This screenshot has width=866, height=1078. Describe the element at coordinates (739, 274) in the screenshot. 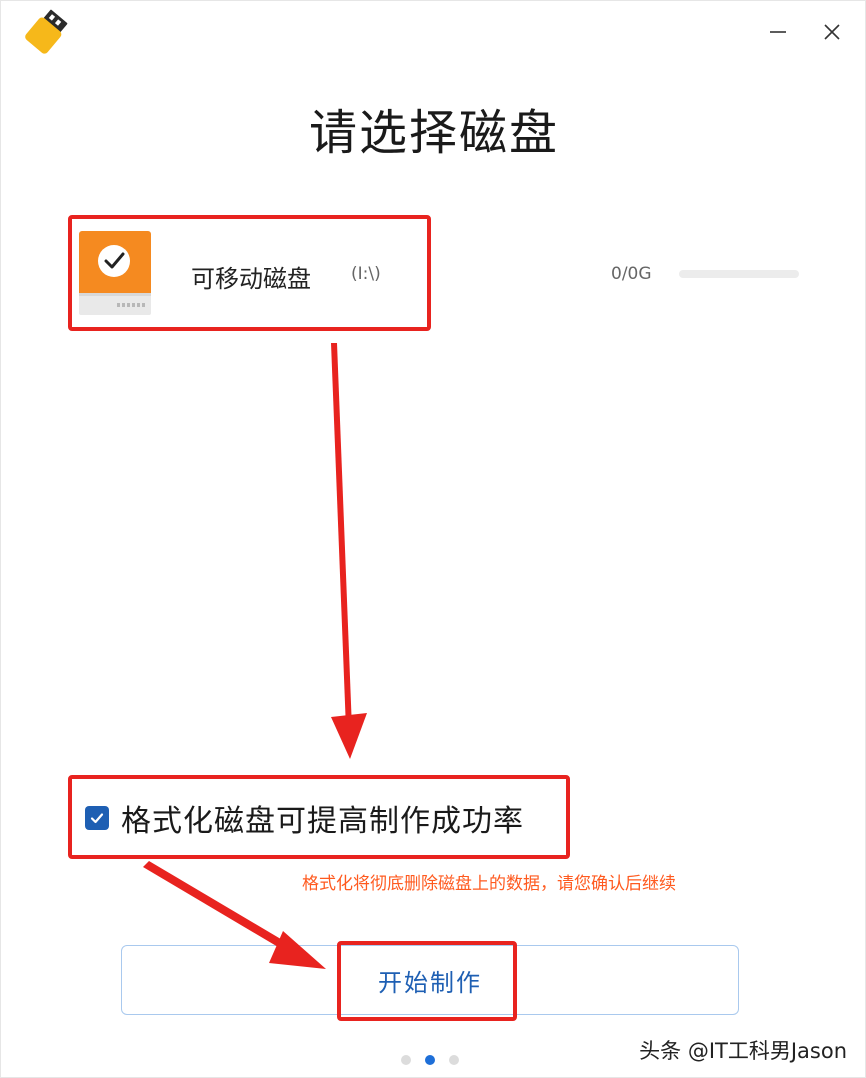

I see `disk-usage-bar` at that location.